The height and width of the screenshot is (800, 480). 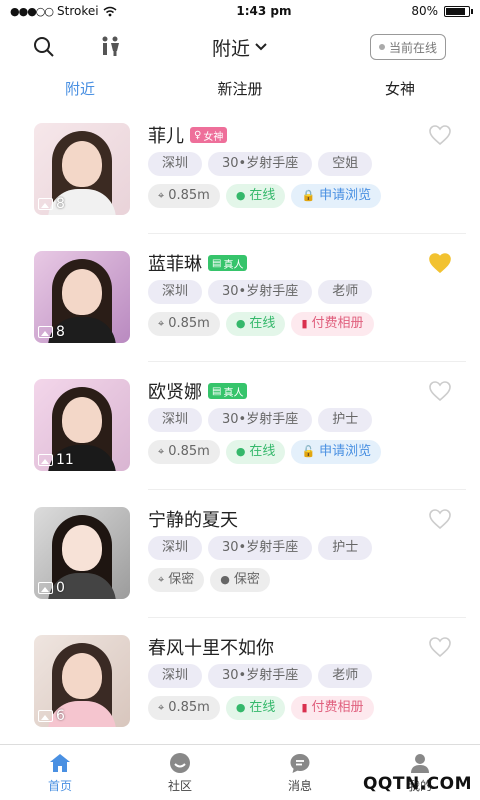 What do you see at coordinates (261, 47) in the screenshot?
I see `chevron-down-icon` at bounding box center [261, 47].